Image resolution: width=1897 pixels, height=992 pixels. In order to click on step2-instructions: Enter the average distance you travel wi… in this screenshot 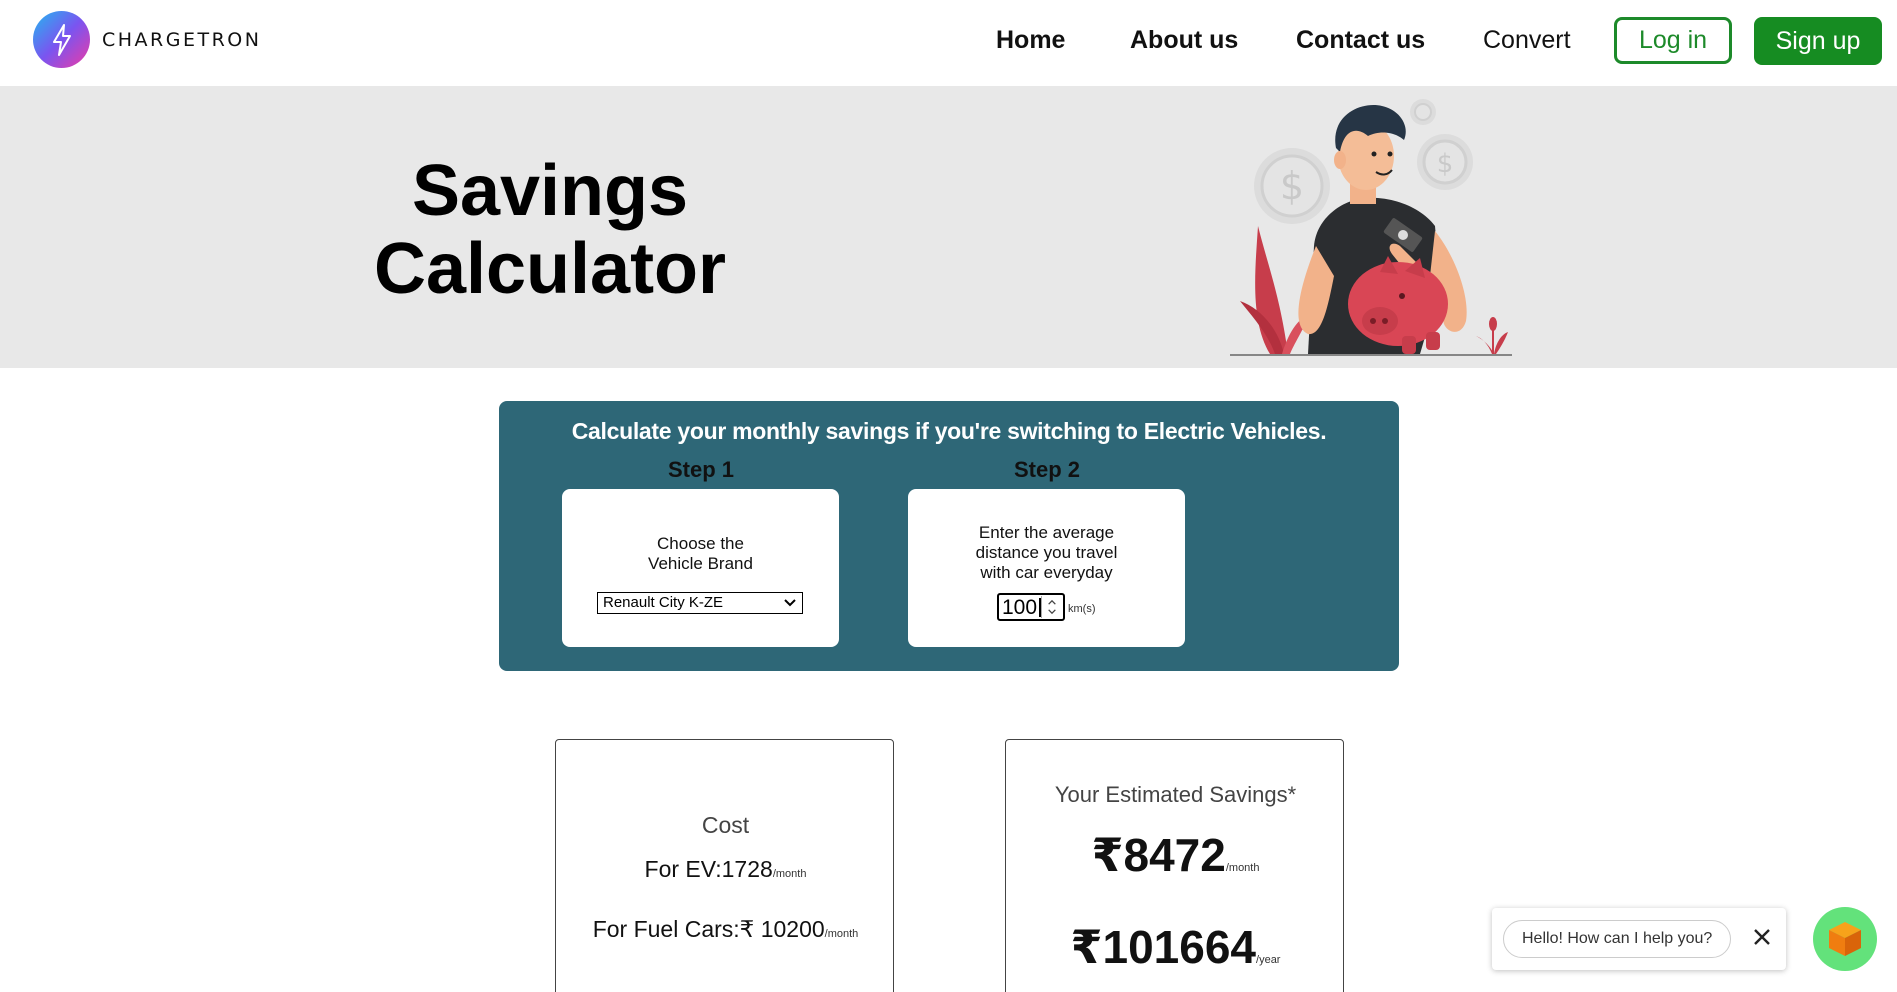, I will do `click(1046, 553)`.